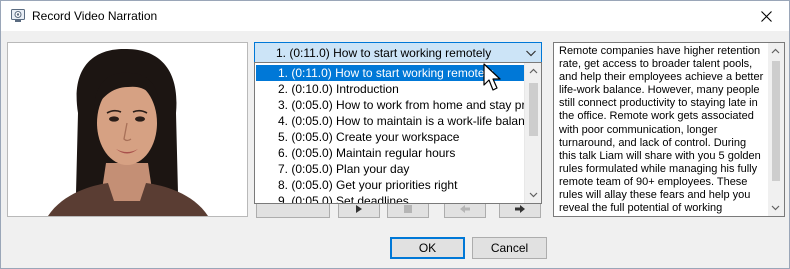 The height and width of the screenshot is (269, 790). I want to click on window-title: Record Video Narration, so click(95, 16).